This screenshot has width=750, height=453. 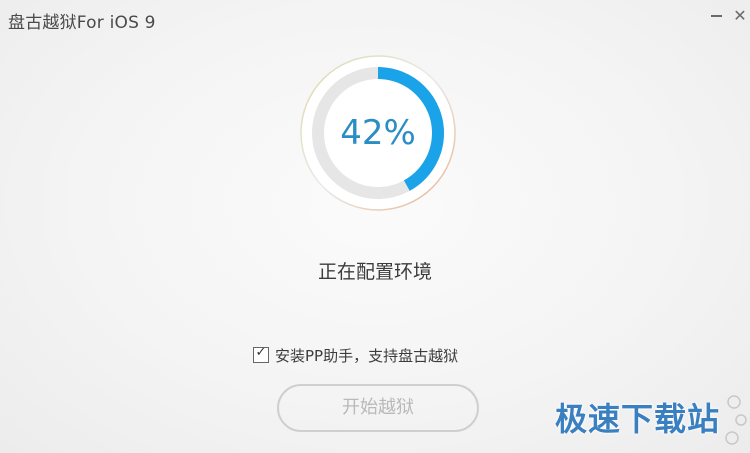 What do you see at coordinates (378, 408) in the screenshot?
I see `start-jailbreak-button: 开始越狱` at bounding box center [378, 408].